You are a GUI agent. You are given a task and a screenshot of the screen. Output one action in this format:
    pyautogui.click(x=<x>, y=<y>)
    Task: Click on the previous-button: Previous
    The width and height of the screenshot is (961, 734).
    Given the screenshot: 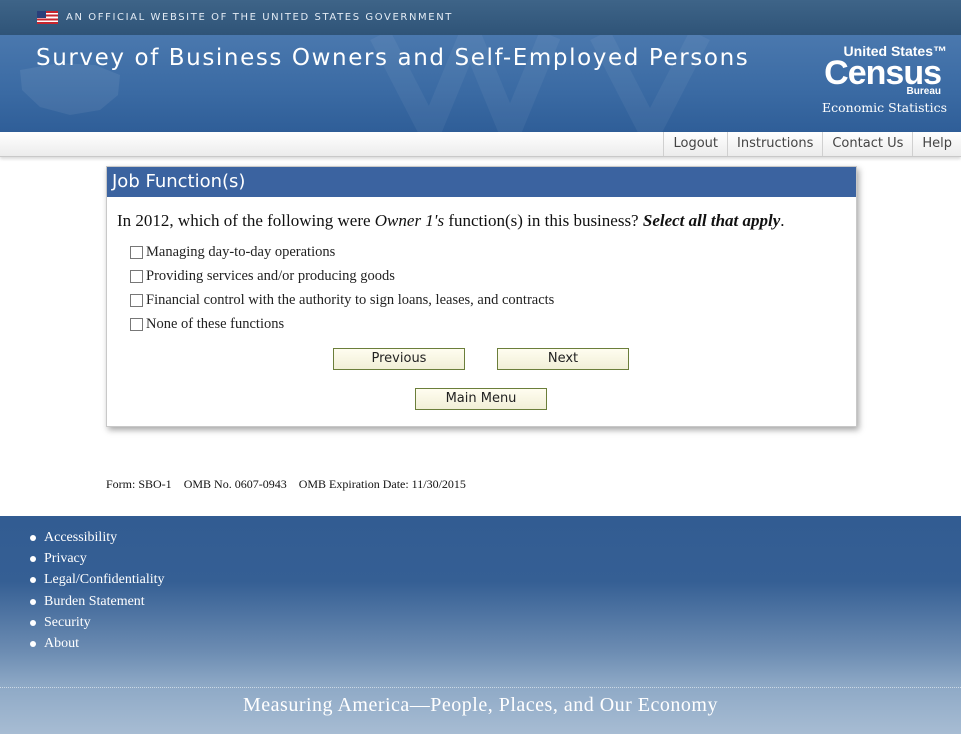 What is the action you would take?
    pyautogui.click(x=399, y=359)
    